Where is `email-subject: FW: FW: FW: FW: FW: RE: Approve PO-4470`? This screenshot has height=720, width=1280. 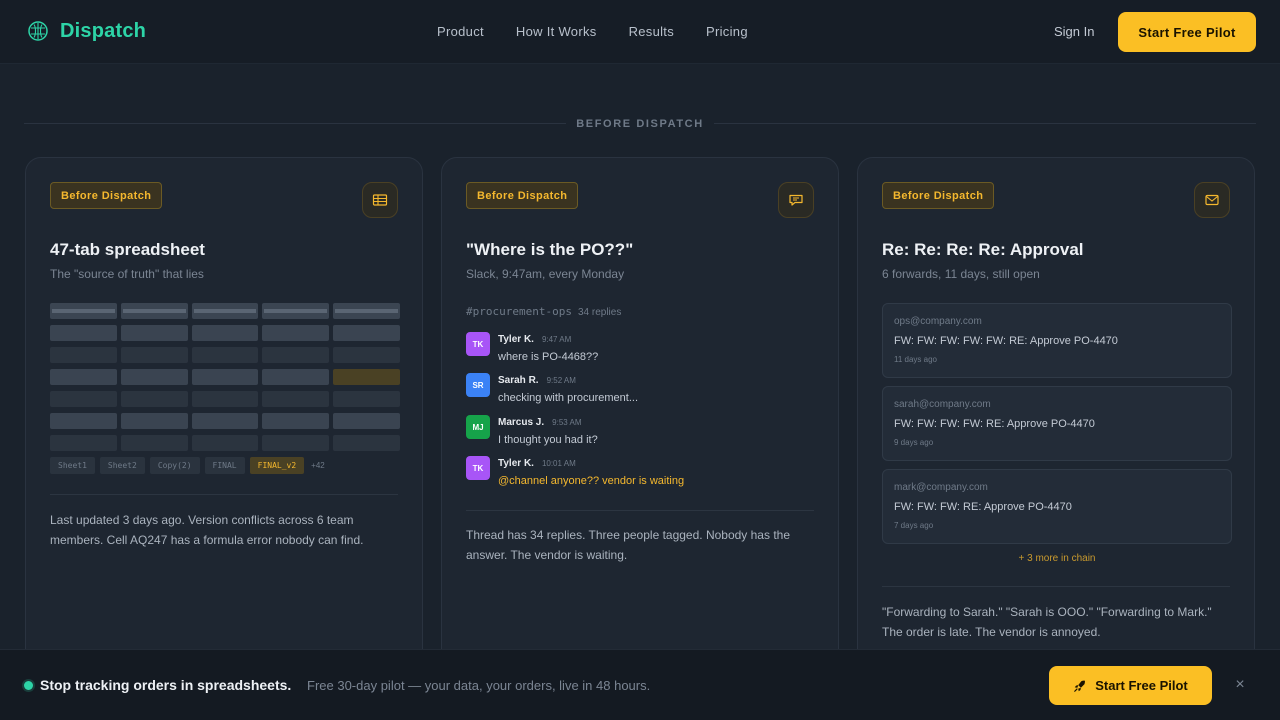 email-subject: FW: FW: FW: FW: FW: RE: Approve PO-4470 is located at coordinates (1006, 341).